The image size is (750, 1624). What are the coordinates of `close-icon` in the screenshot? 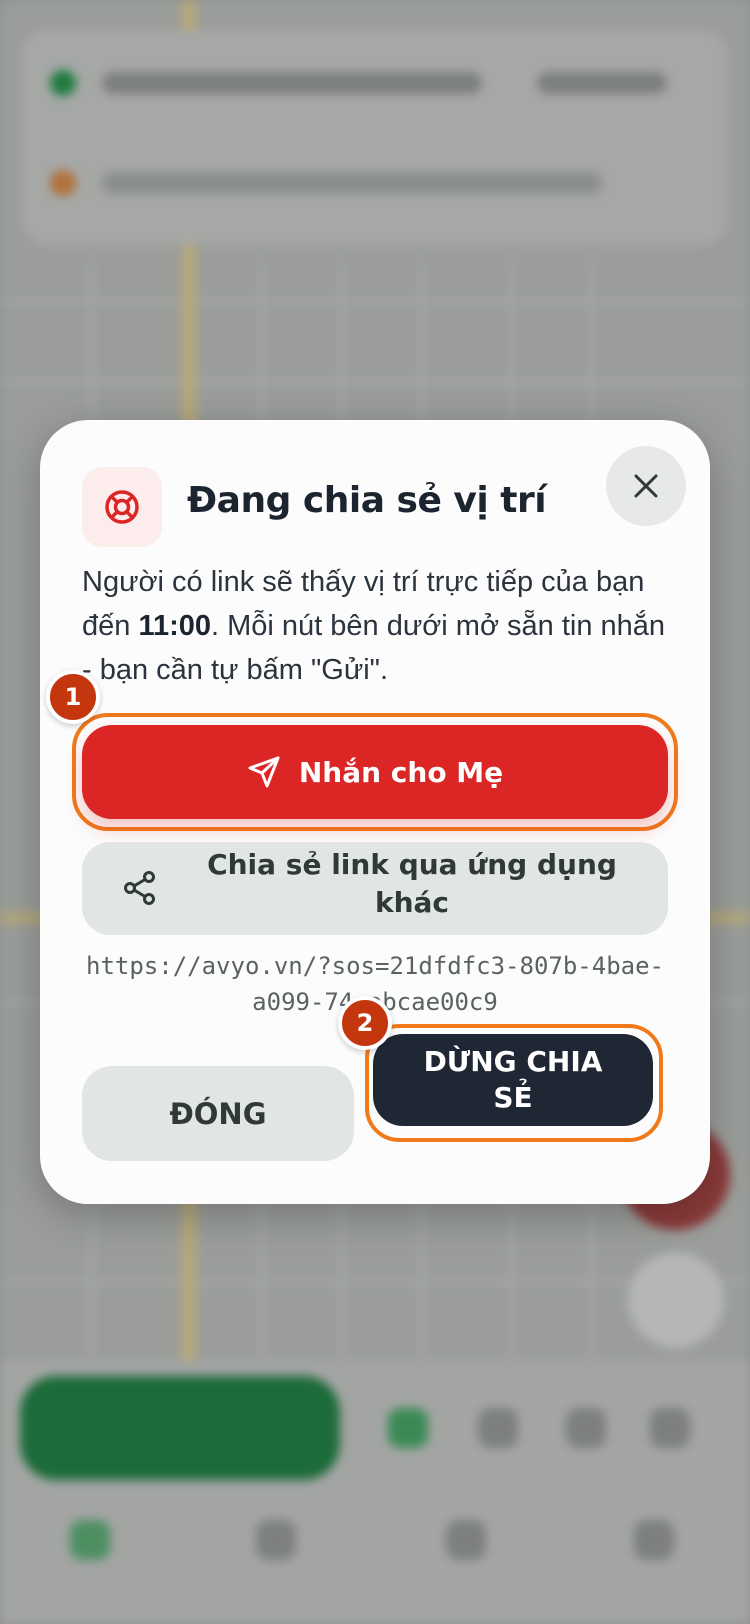 It's located at (646, 486).